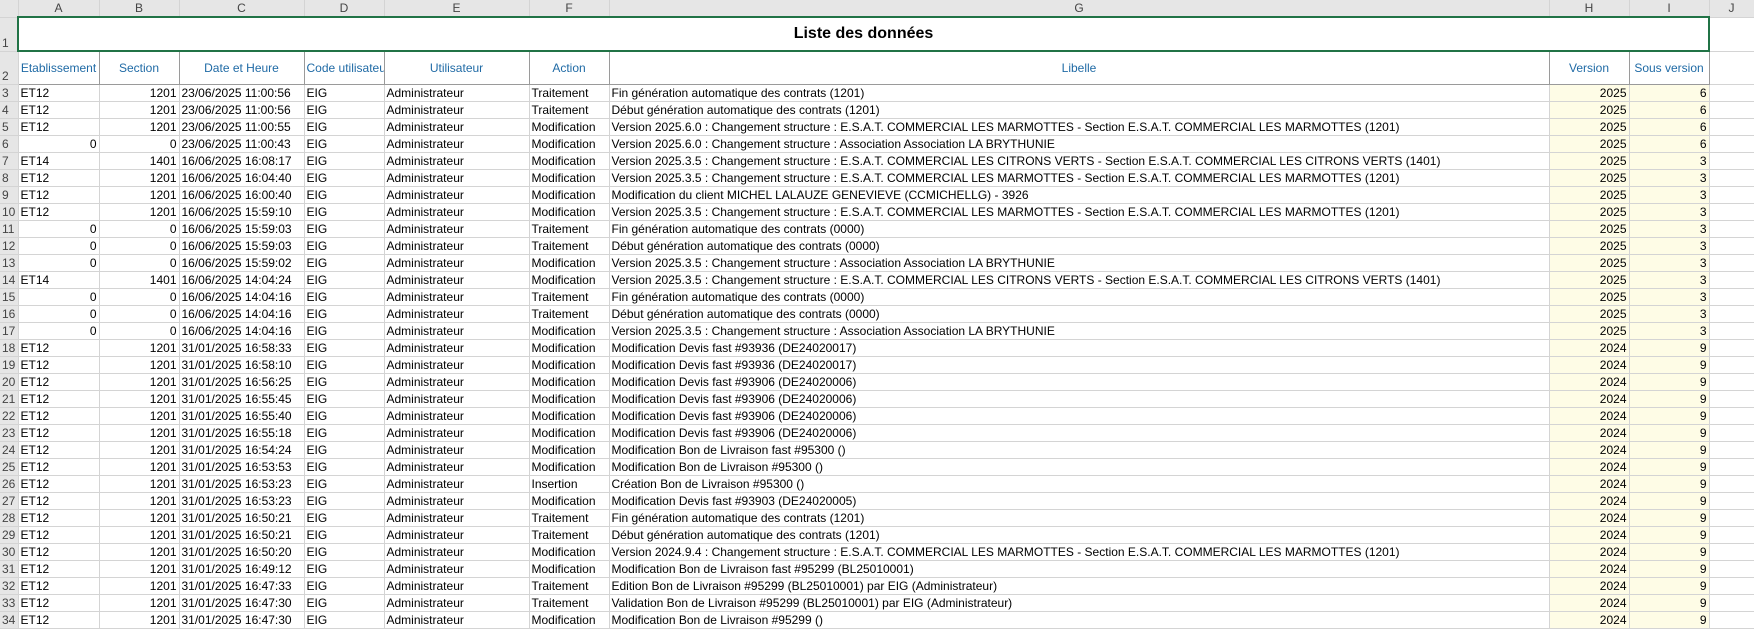  What do you see at coordinates (9, 348) in the screenshot?
I see `row-number: 18` at bounding box center [9, 348].